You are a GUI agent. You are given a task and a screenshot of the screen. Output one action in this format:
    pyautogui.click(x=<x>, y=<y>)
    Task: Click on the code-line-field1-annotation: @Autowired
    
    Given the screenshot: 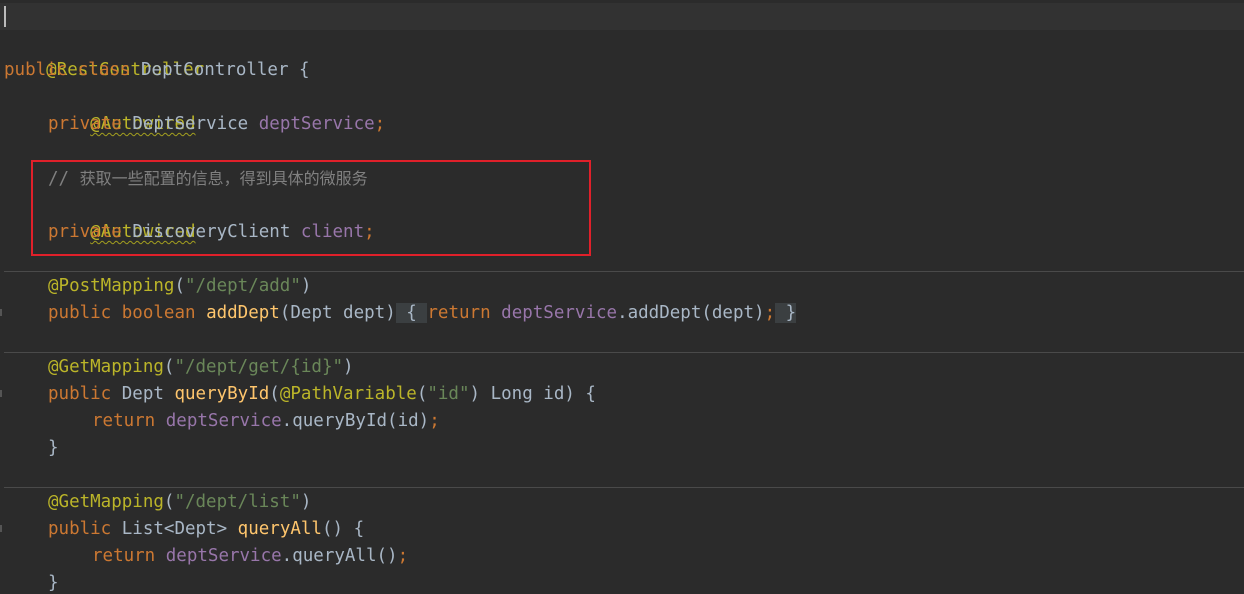 What is the action you would take?
    pyautogui.click(x=121, y=109)
    